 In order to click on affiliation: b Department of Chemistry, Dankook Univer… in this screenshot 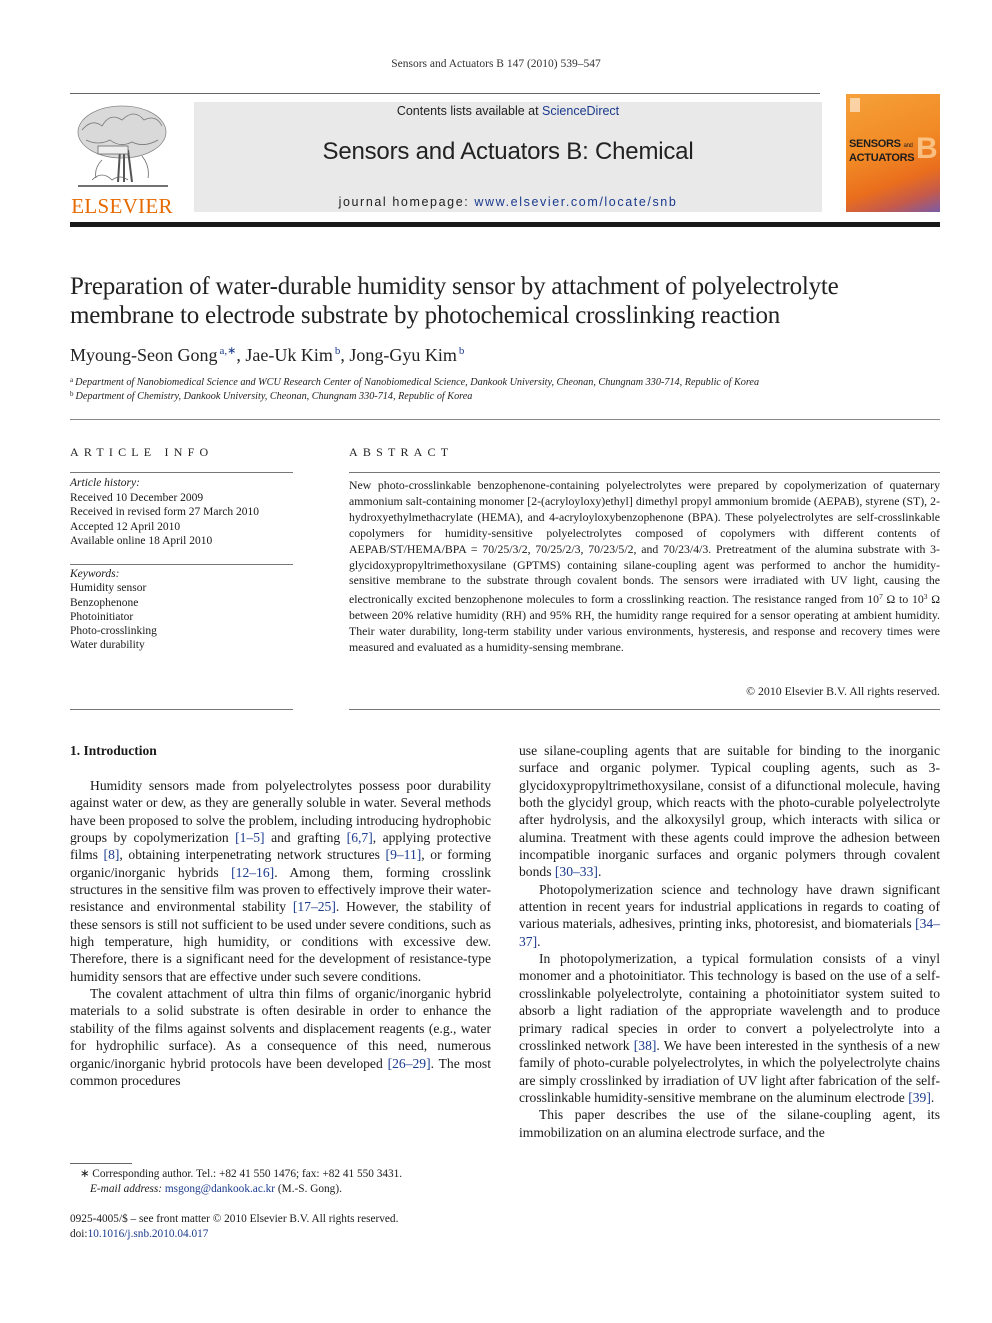, I will do `click(271, 396)`.